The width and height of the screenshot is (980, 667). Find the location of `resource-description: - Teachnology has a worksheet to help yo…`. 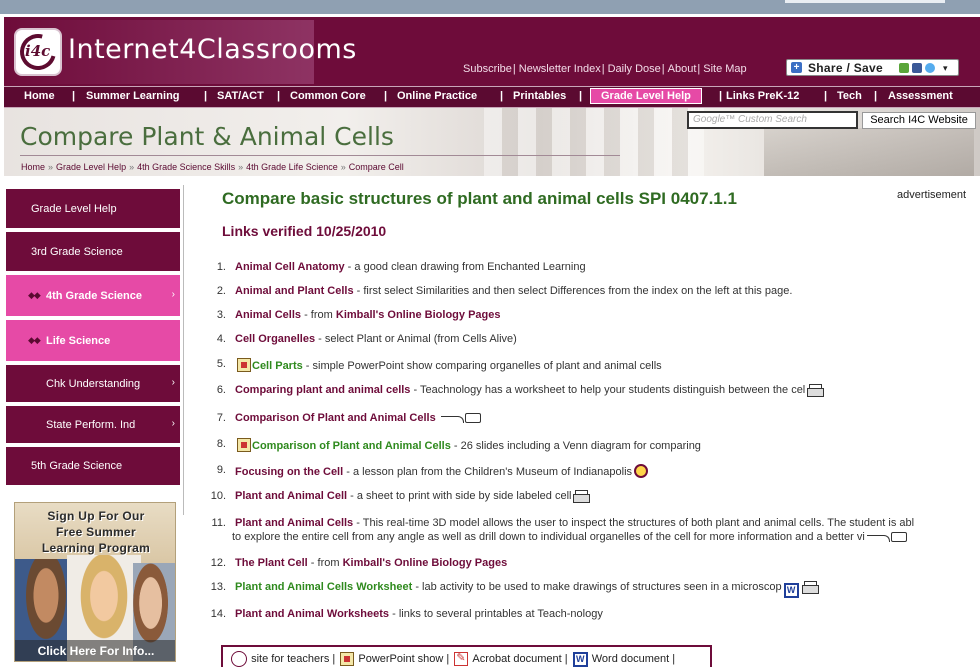

resource-description: - Teachnology has a worksheet to help yo… is located at coordinates (608, 390).